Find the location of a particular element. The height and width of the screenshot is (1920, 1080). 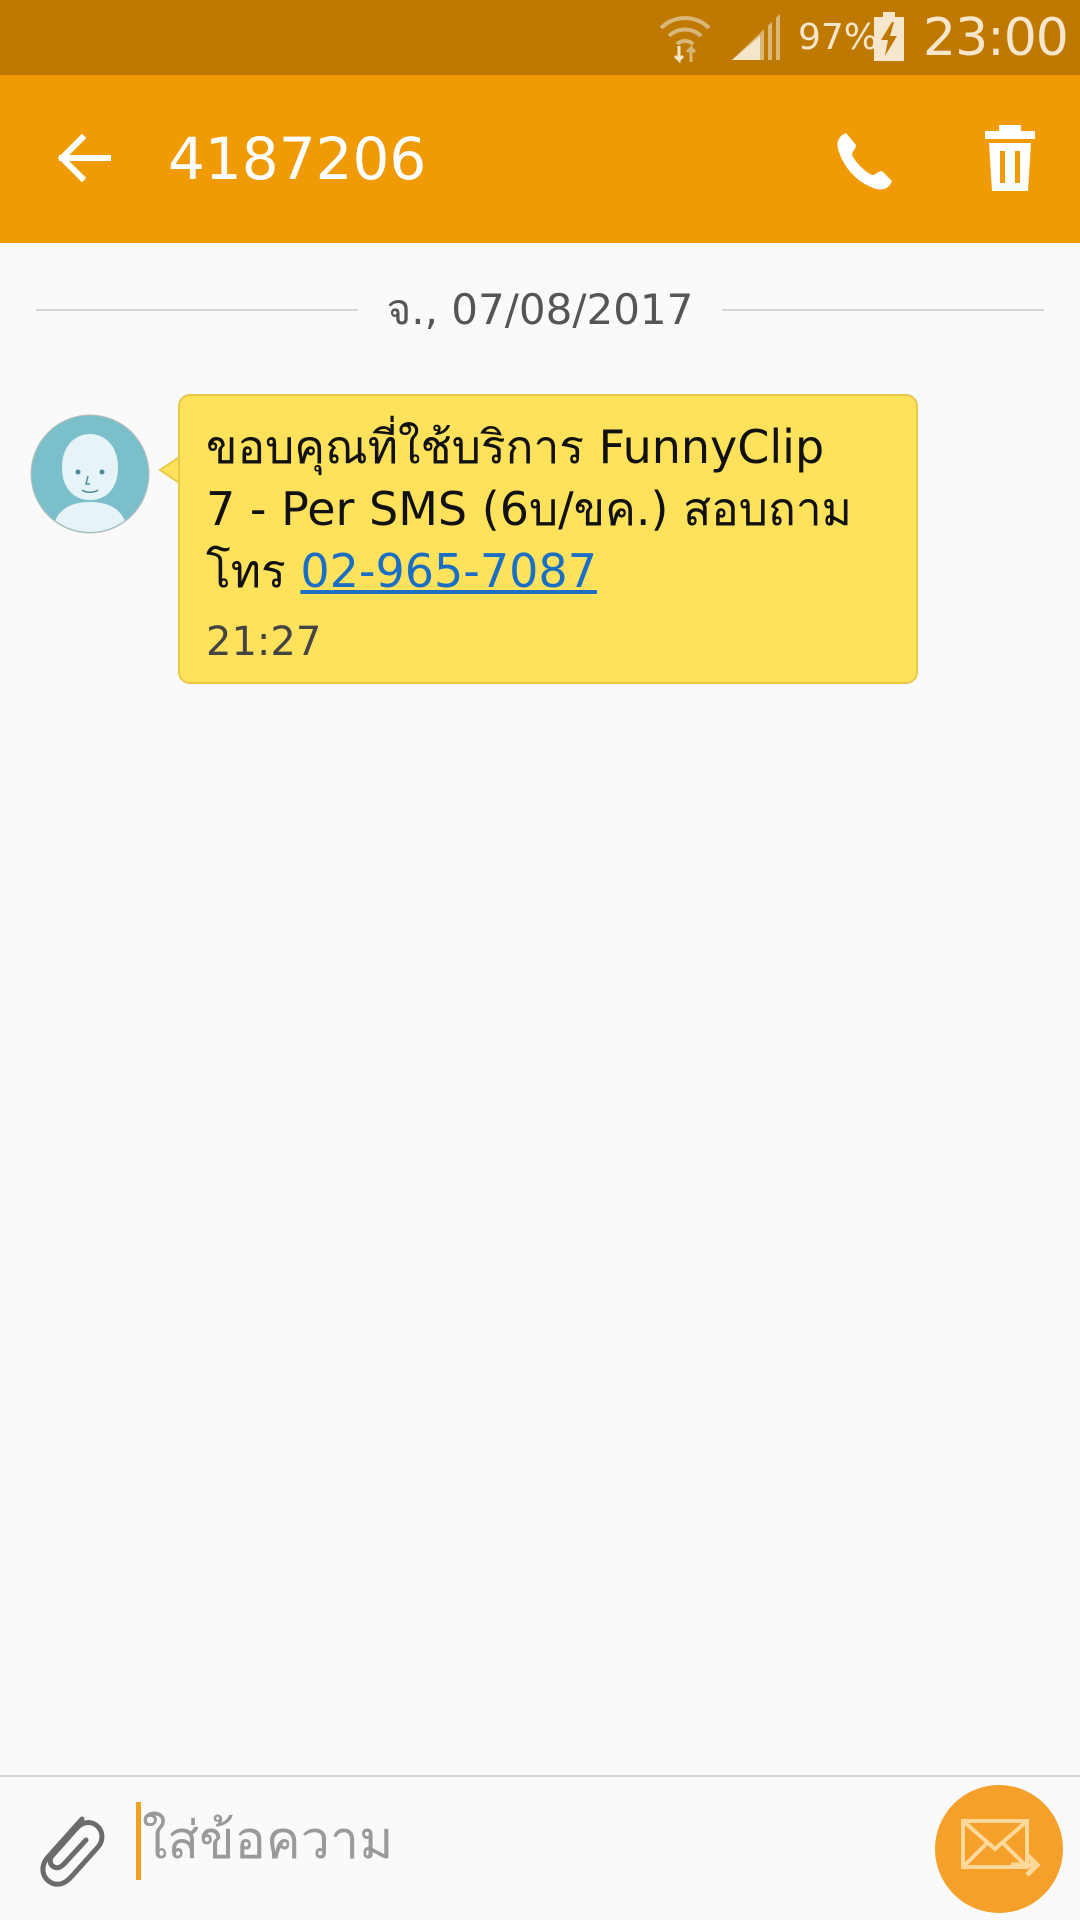

default-contact-avatar-icon is located at coordinates (90, 474).